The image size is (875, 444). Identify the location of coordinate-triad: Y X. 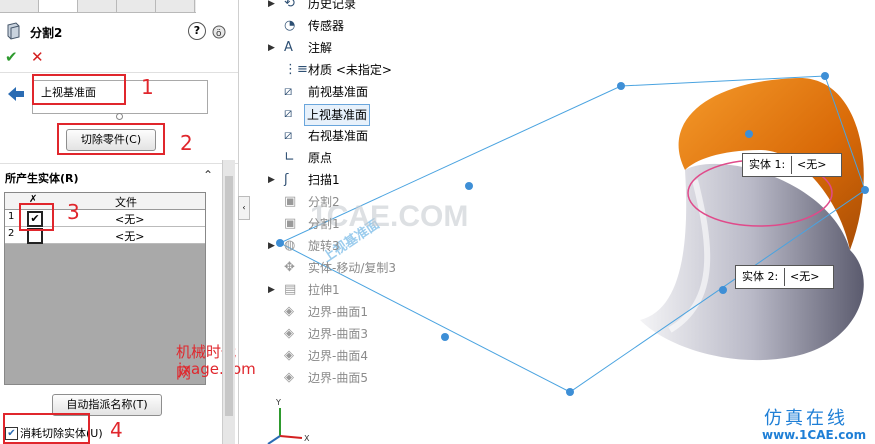
(288, 421).